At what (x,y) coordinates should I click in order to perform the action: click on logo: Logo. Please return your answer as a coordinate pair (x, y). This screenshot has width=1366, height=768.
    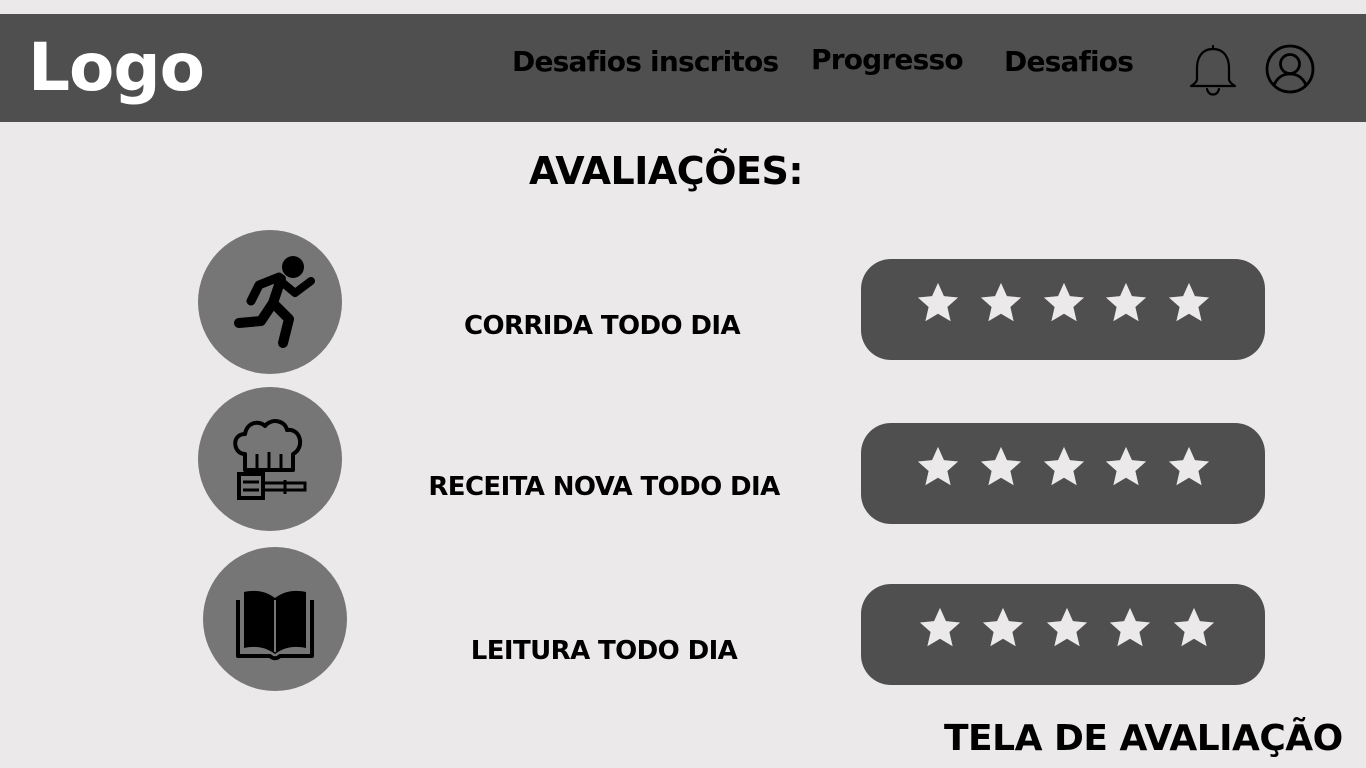
    Looking at the image, I should click on (116, 68).